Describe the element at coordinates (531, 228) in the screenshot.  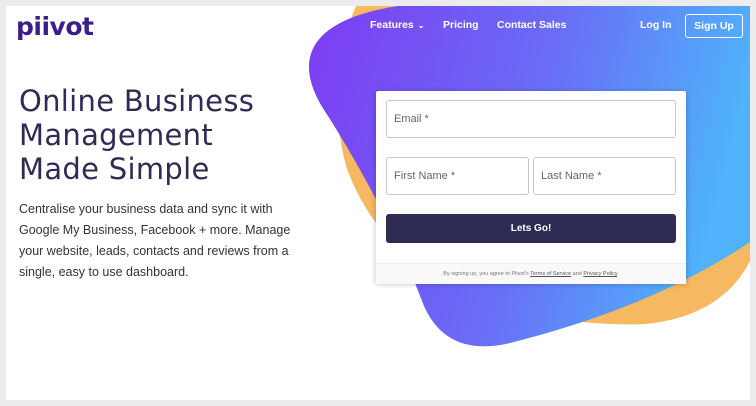
I see `lets-go-button: Lets Go!` at that location.